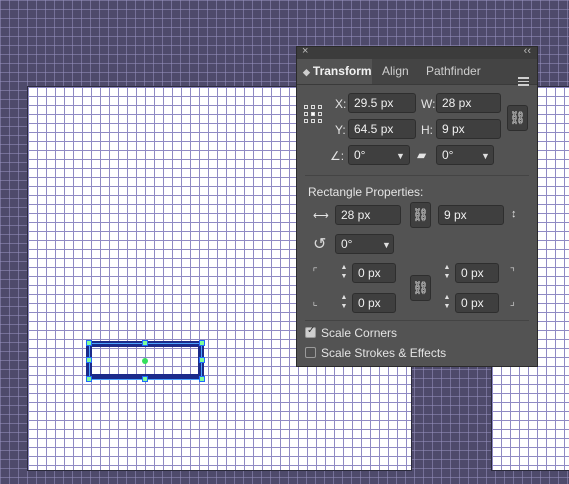 The width and height of the screenshot is (569, 484). What do you see at coordinates (89, 379) in the screenshot?
I see `handle-bottom-left` at bounding box center [89, 379].